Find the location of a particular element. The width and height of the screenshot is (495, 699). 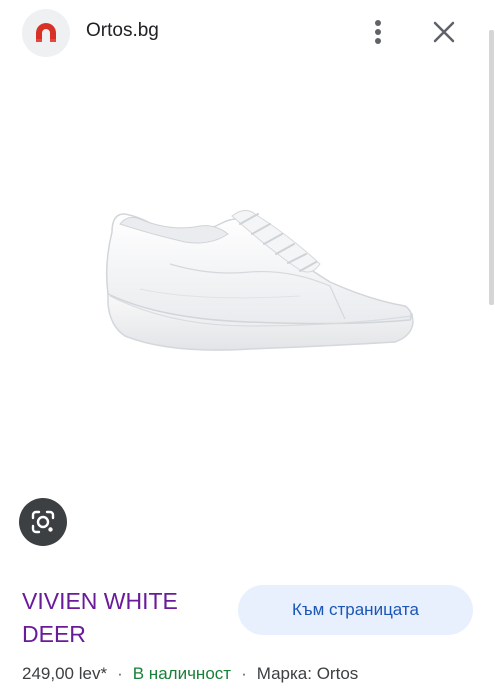

magnet-logo-icon is located at coordinates (46, 32).